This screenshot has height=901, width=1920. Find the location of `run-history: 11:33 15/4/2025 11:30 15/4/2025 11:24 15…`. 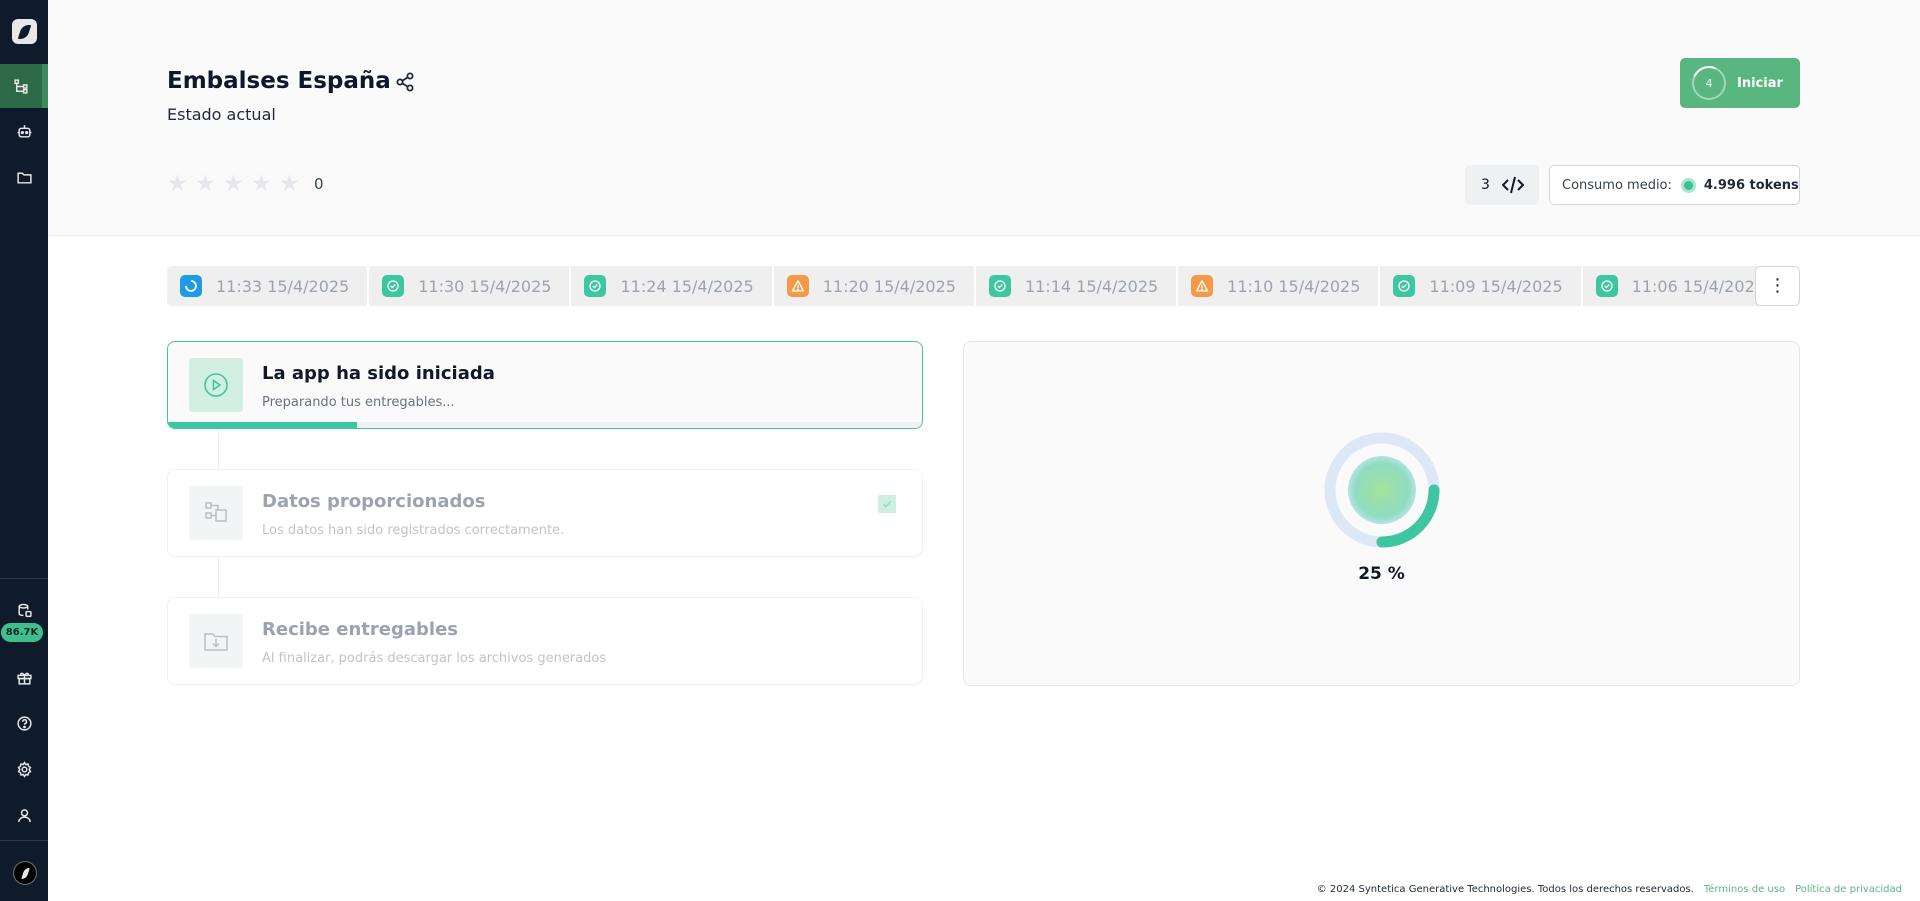

run-history: 11:33 15/4/2025 11:30 15/4/2025 11:24 15… is located at coordinates (975, 286).